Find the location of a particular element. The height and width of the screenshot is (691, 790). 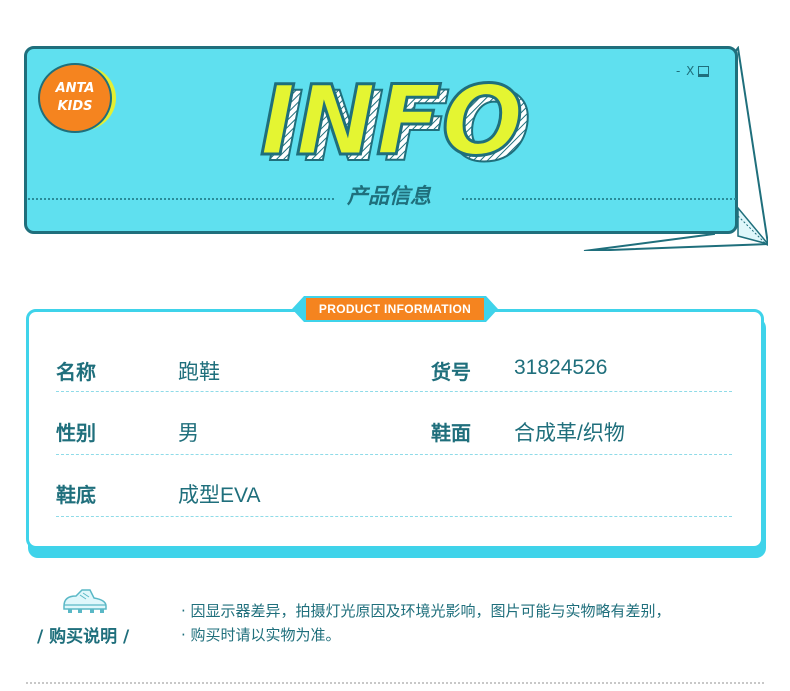

subtitle-divider-left is located at coordinates (181, 199).